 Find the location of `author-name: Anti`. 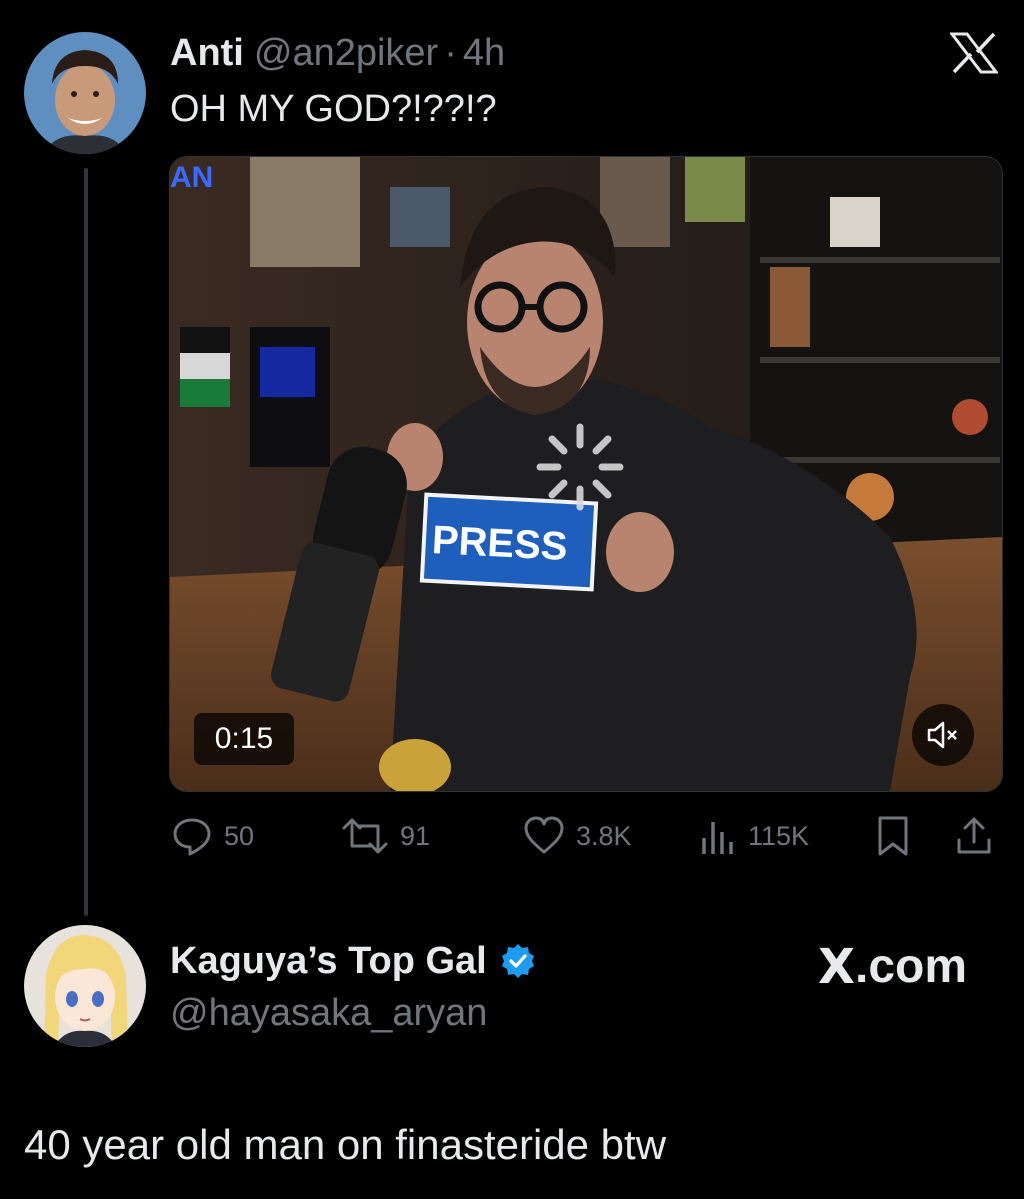

author-name: Anti is located at coordinates (207, 53).